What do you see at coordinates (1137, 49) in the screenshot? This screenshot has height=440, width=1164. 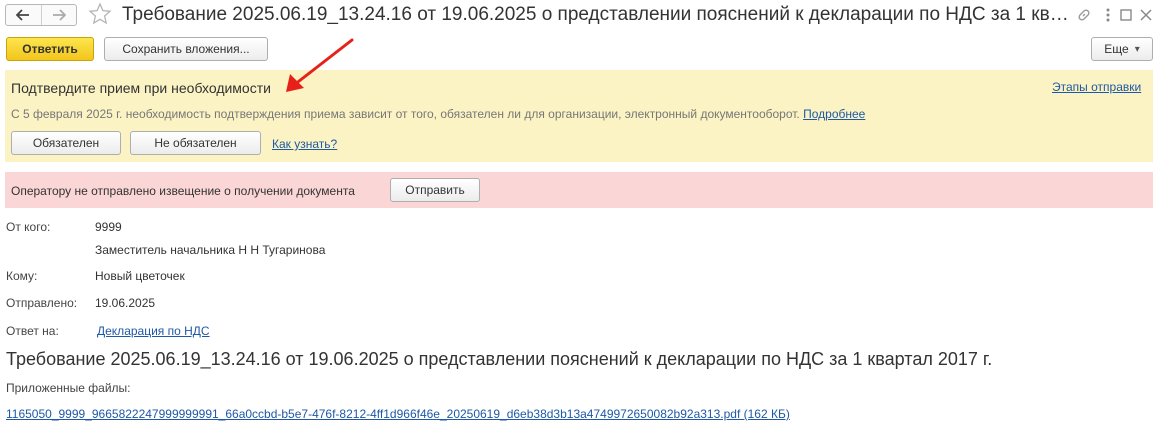 I see `chevron-down-icon: ▾` at bounding box center [1137, 49].